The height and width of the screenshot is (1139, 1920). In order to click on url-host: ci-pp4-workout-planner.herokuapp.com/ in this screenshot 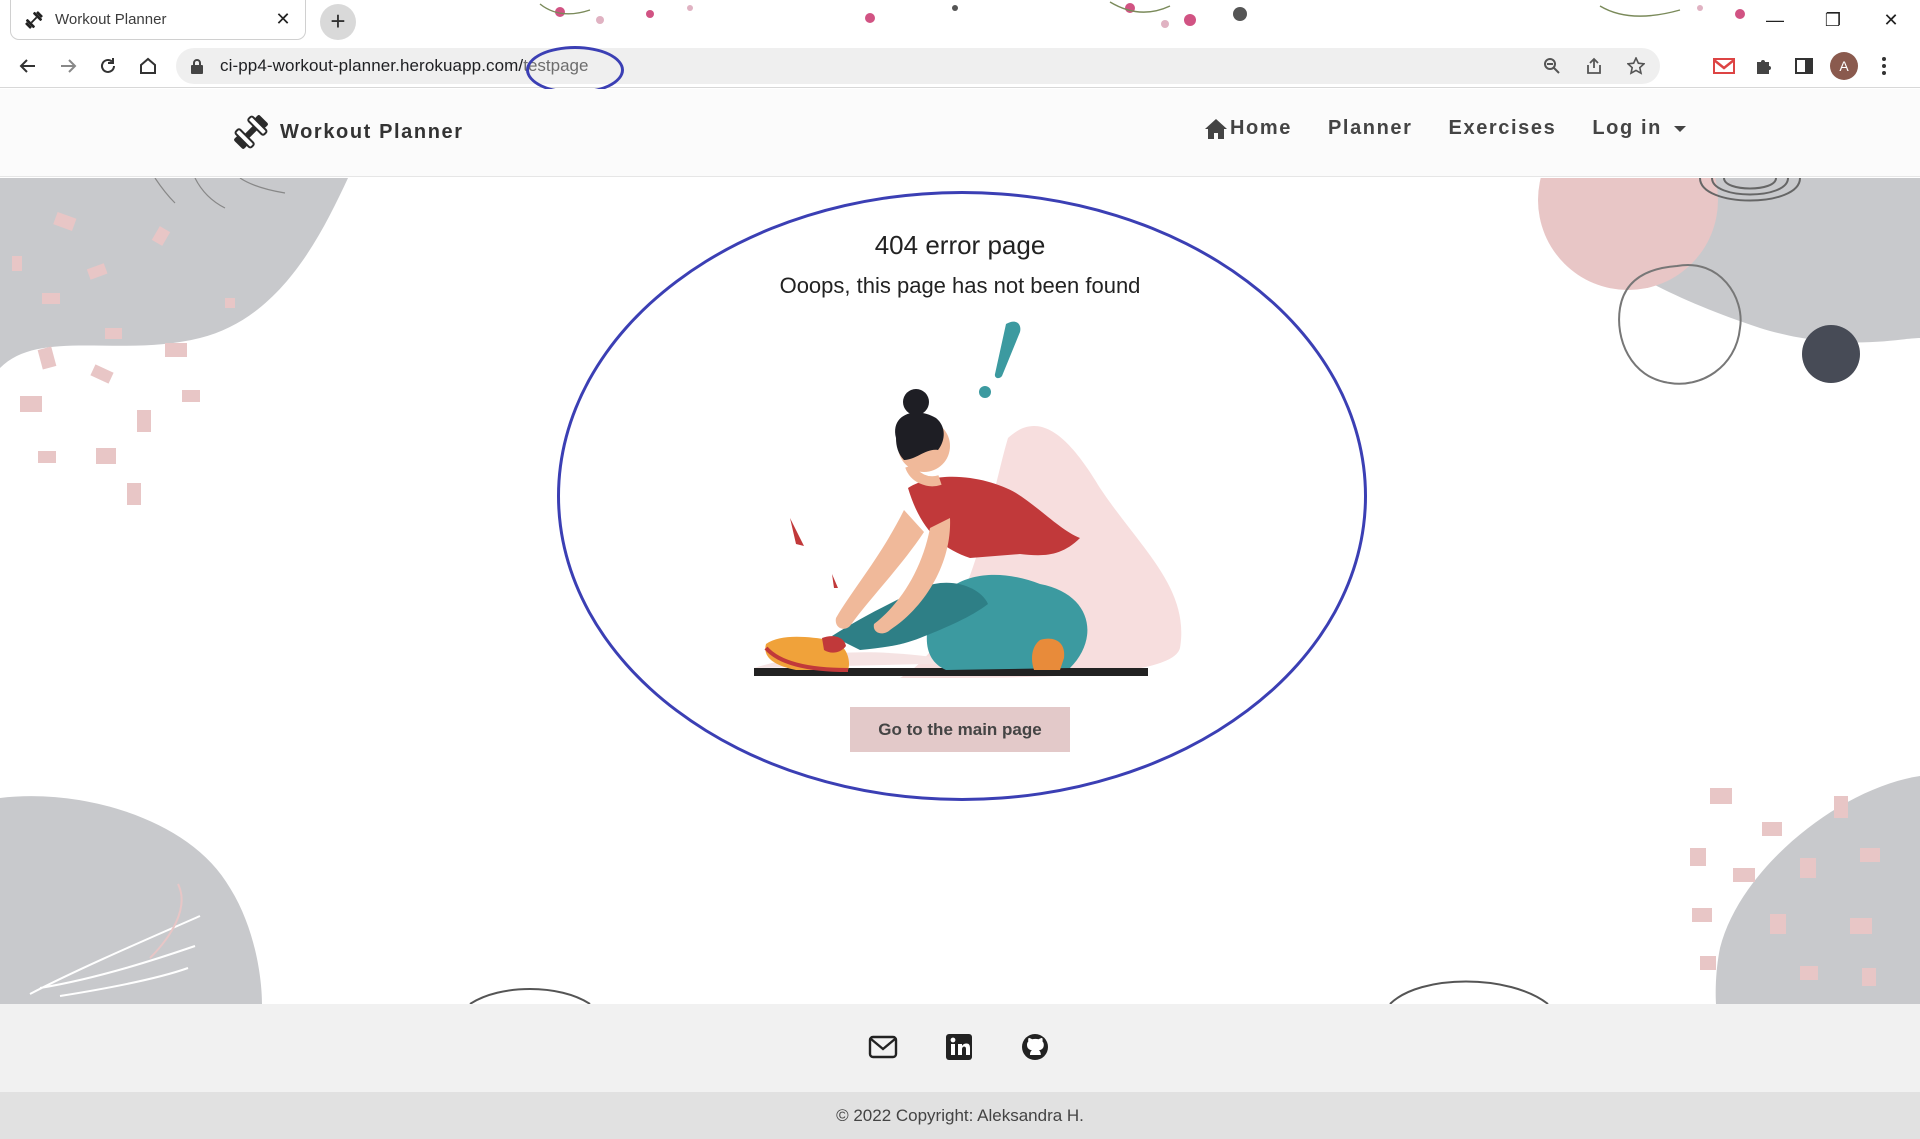, I will do `click(372, 65)`.